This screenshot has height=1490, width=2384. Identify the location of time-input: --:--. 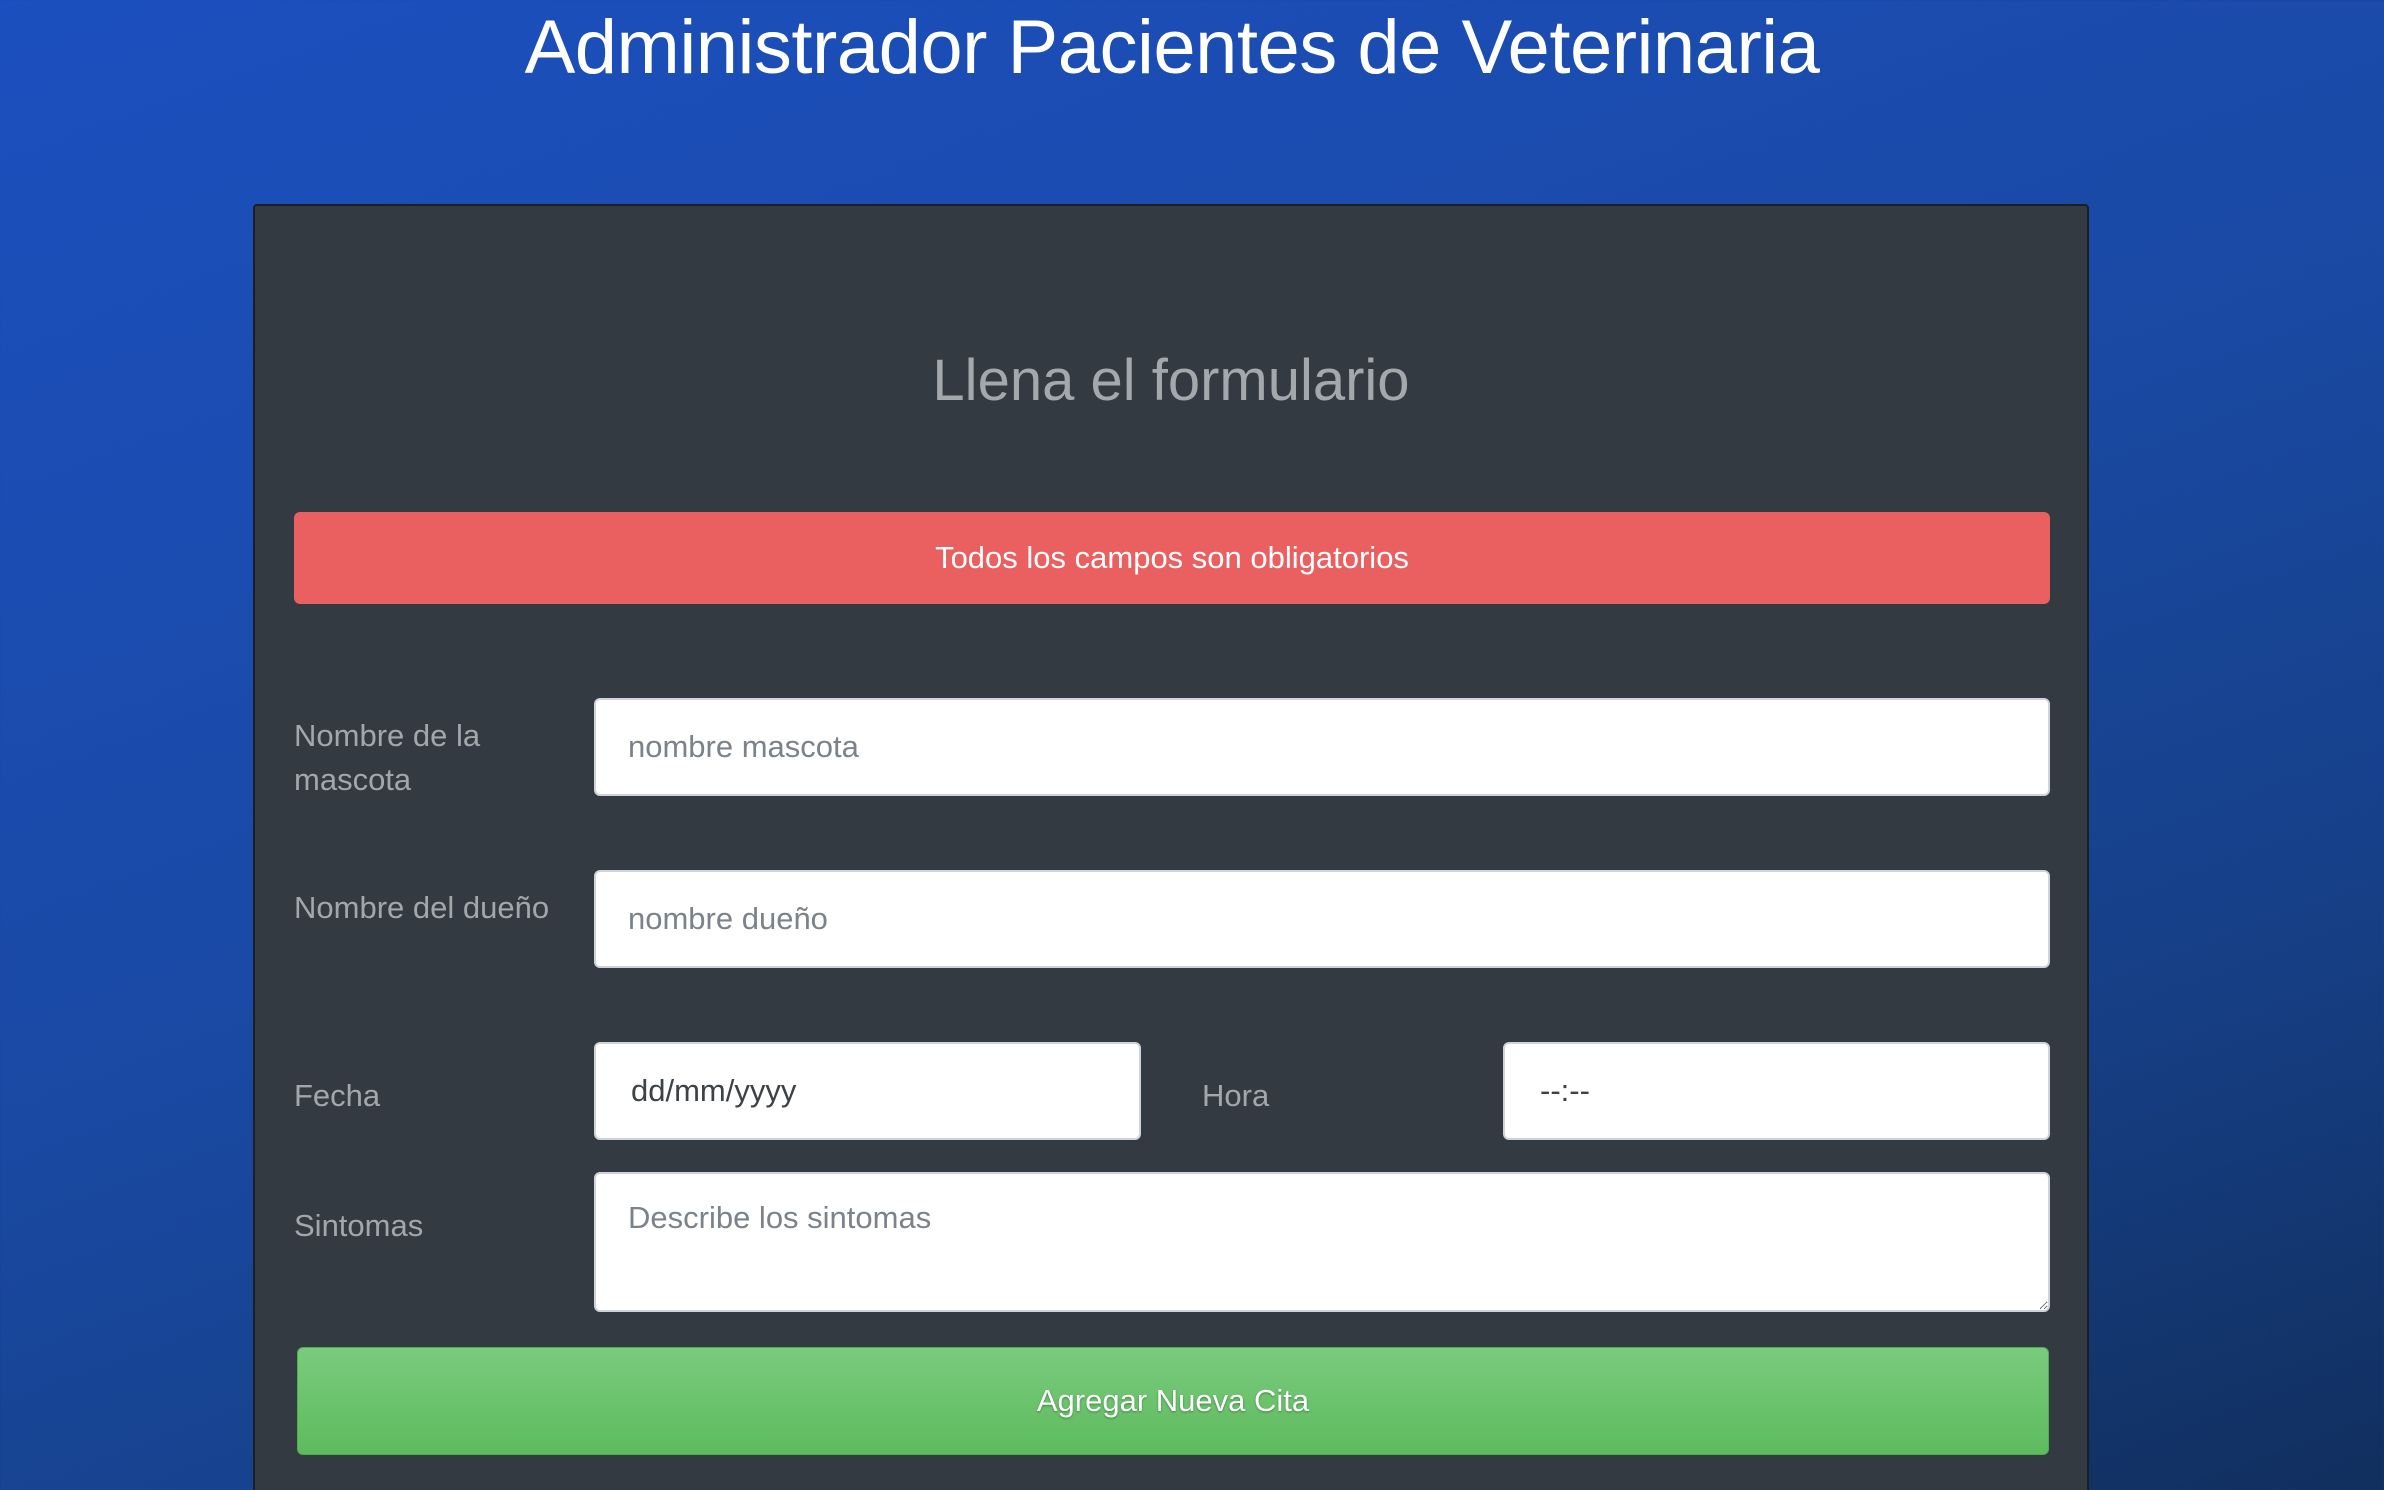
(1776, 1091).